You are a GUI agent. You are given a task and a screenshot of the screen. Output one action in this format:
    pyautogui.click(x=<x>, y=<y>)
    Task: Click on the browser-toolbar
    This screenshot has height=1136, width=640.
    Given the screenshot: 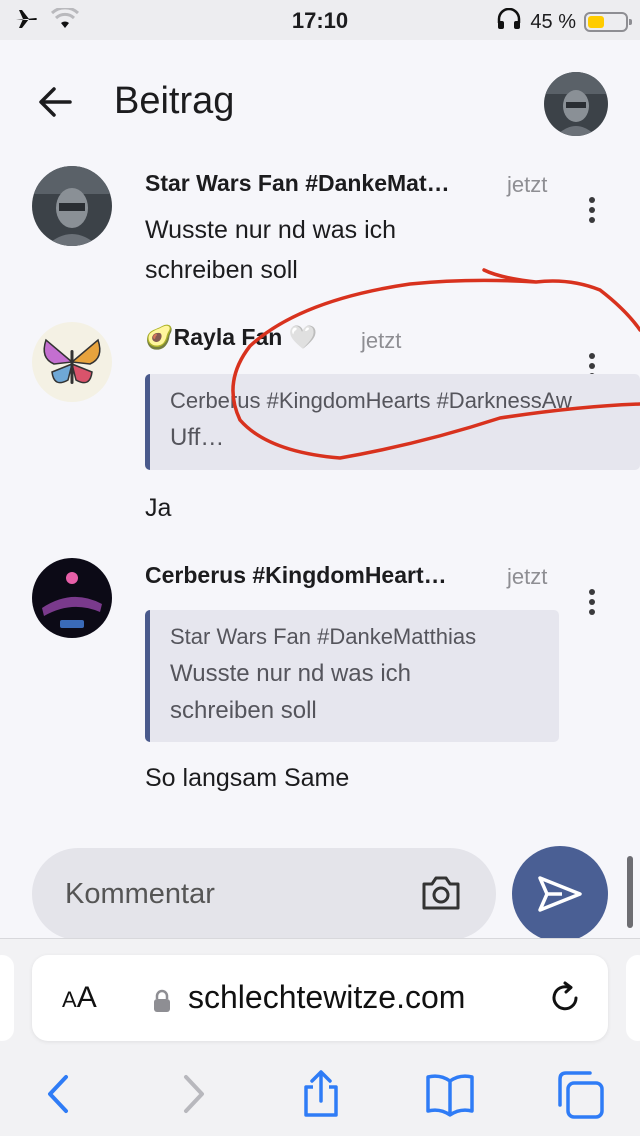 What is the action you would take?
    pyautogui.click(x=320, y=1097)
    